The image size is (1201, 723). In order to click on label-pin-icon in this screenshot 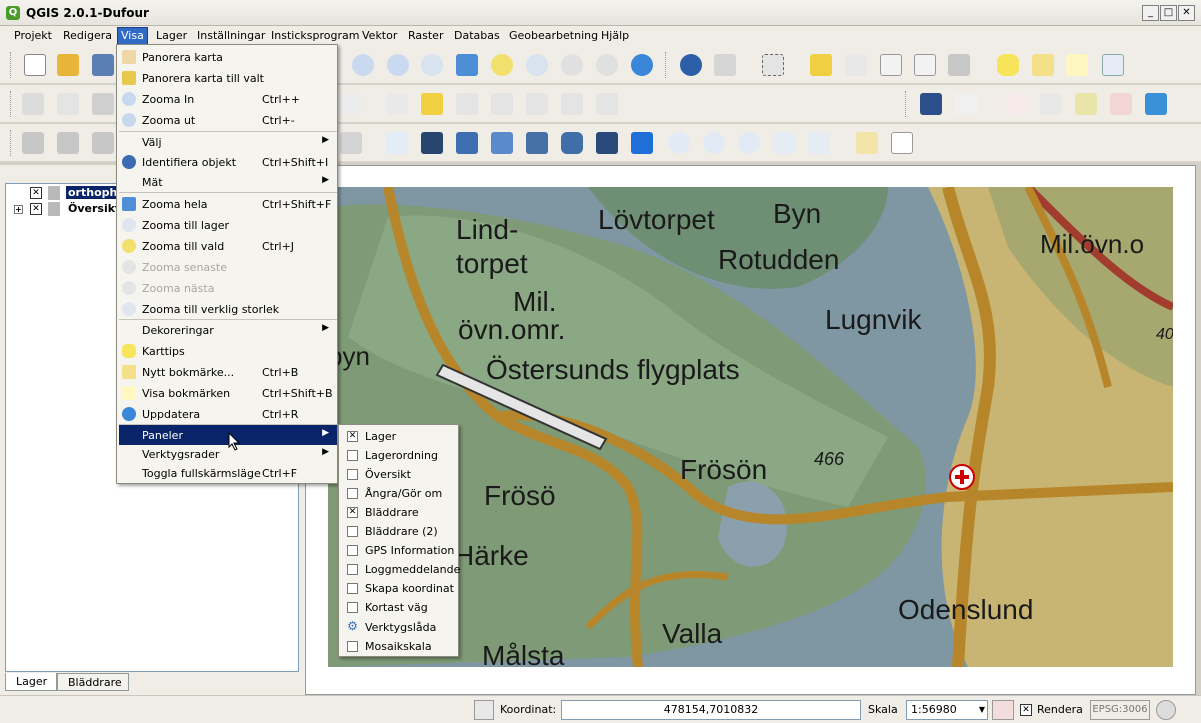, I will do `click(432, 104)`.